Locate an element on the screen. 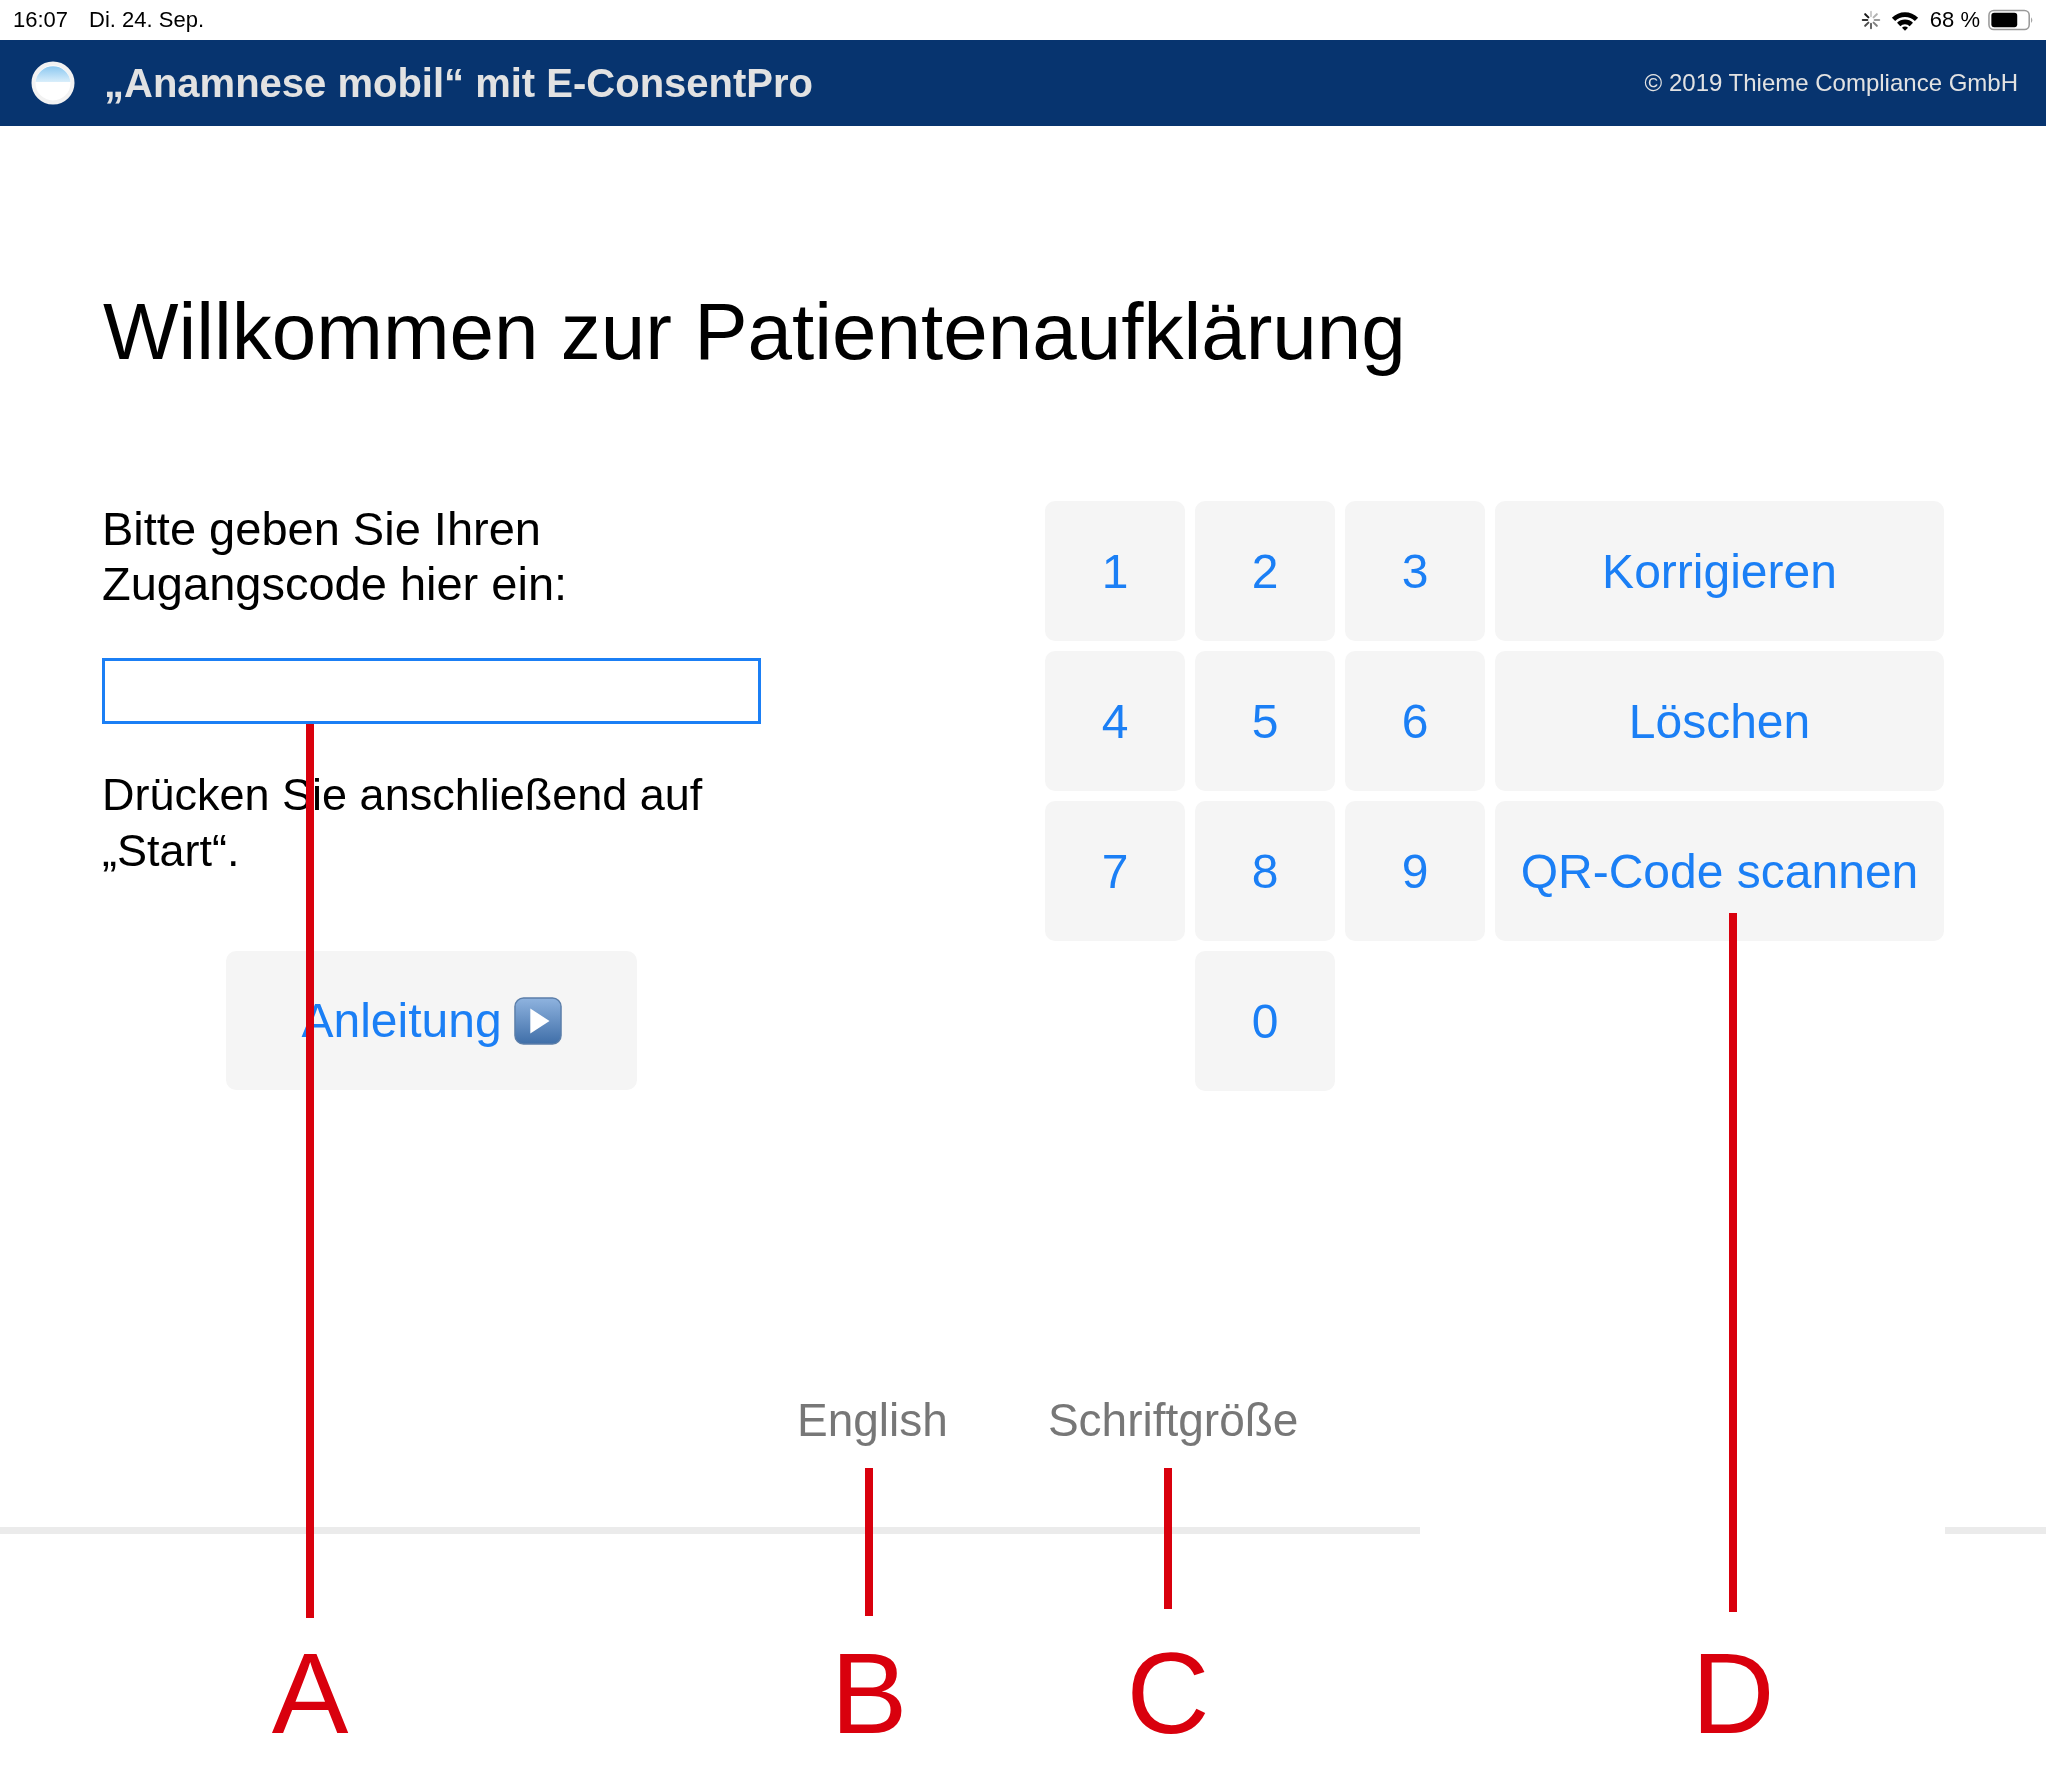  annotation-letter: B is located at coordinates (869, 1693).